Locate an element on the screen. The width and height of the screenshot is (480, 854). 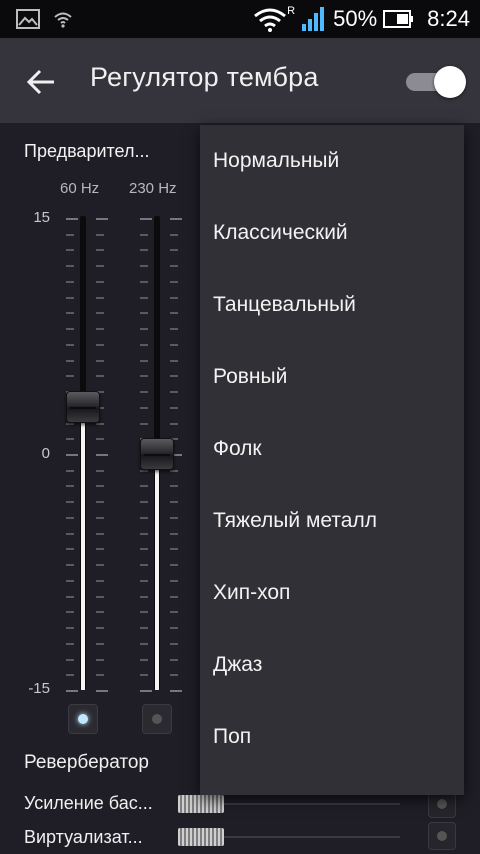
virtualizer-indicator is located at coordinates (442, 836).